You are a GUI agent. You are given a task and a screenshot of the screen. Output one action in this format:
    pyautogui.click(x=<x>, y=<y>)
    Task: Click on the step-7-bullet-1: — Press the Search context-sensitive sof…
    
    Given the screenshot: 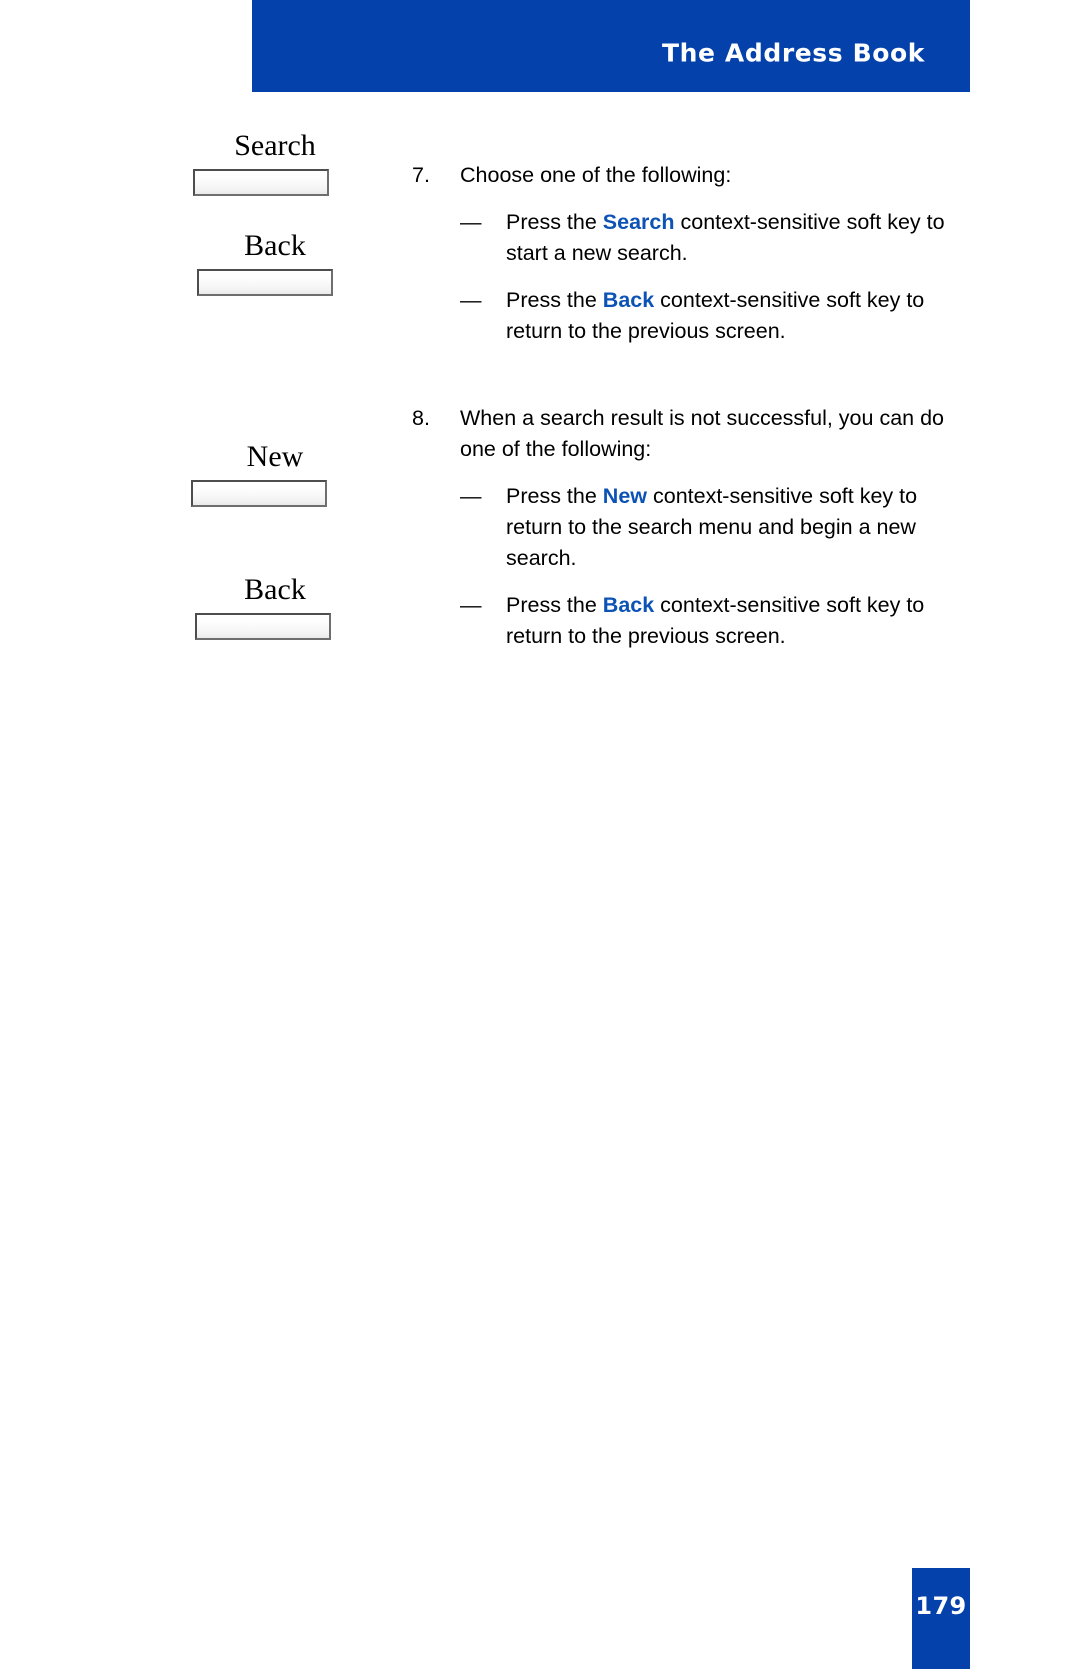 What is the action you would take?
    pyautogui.click(x=706, y=238)
    